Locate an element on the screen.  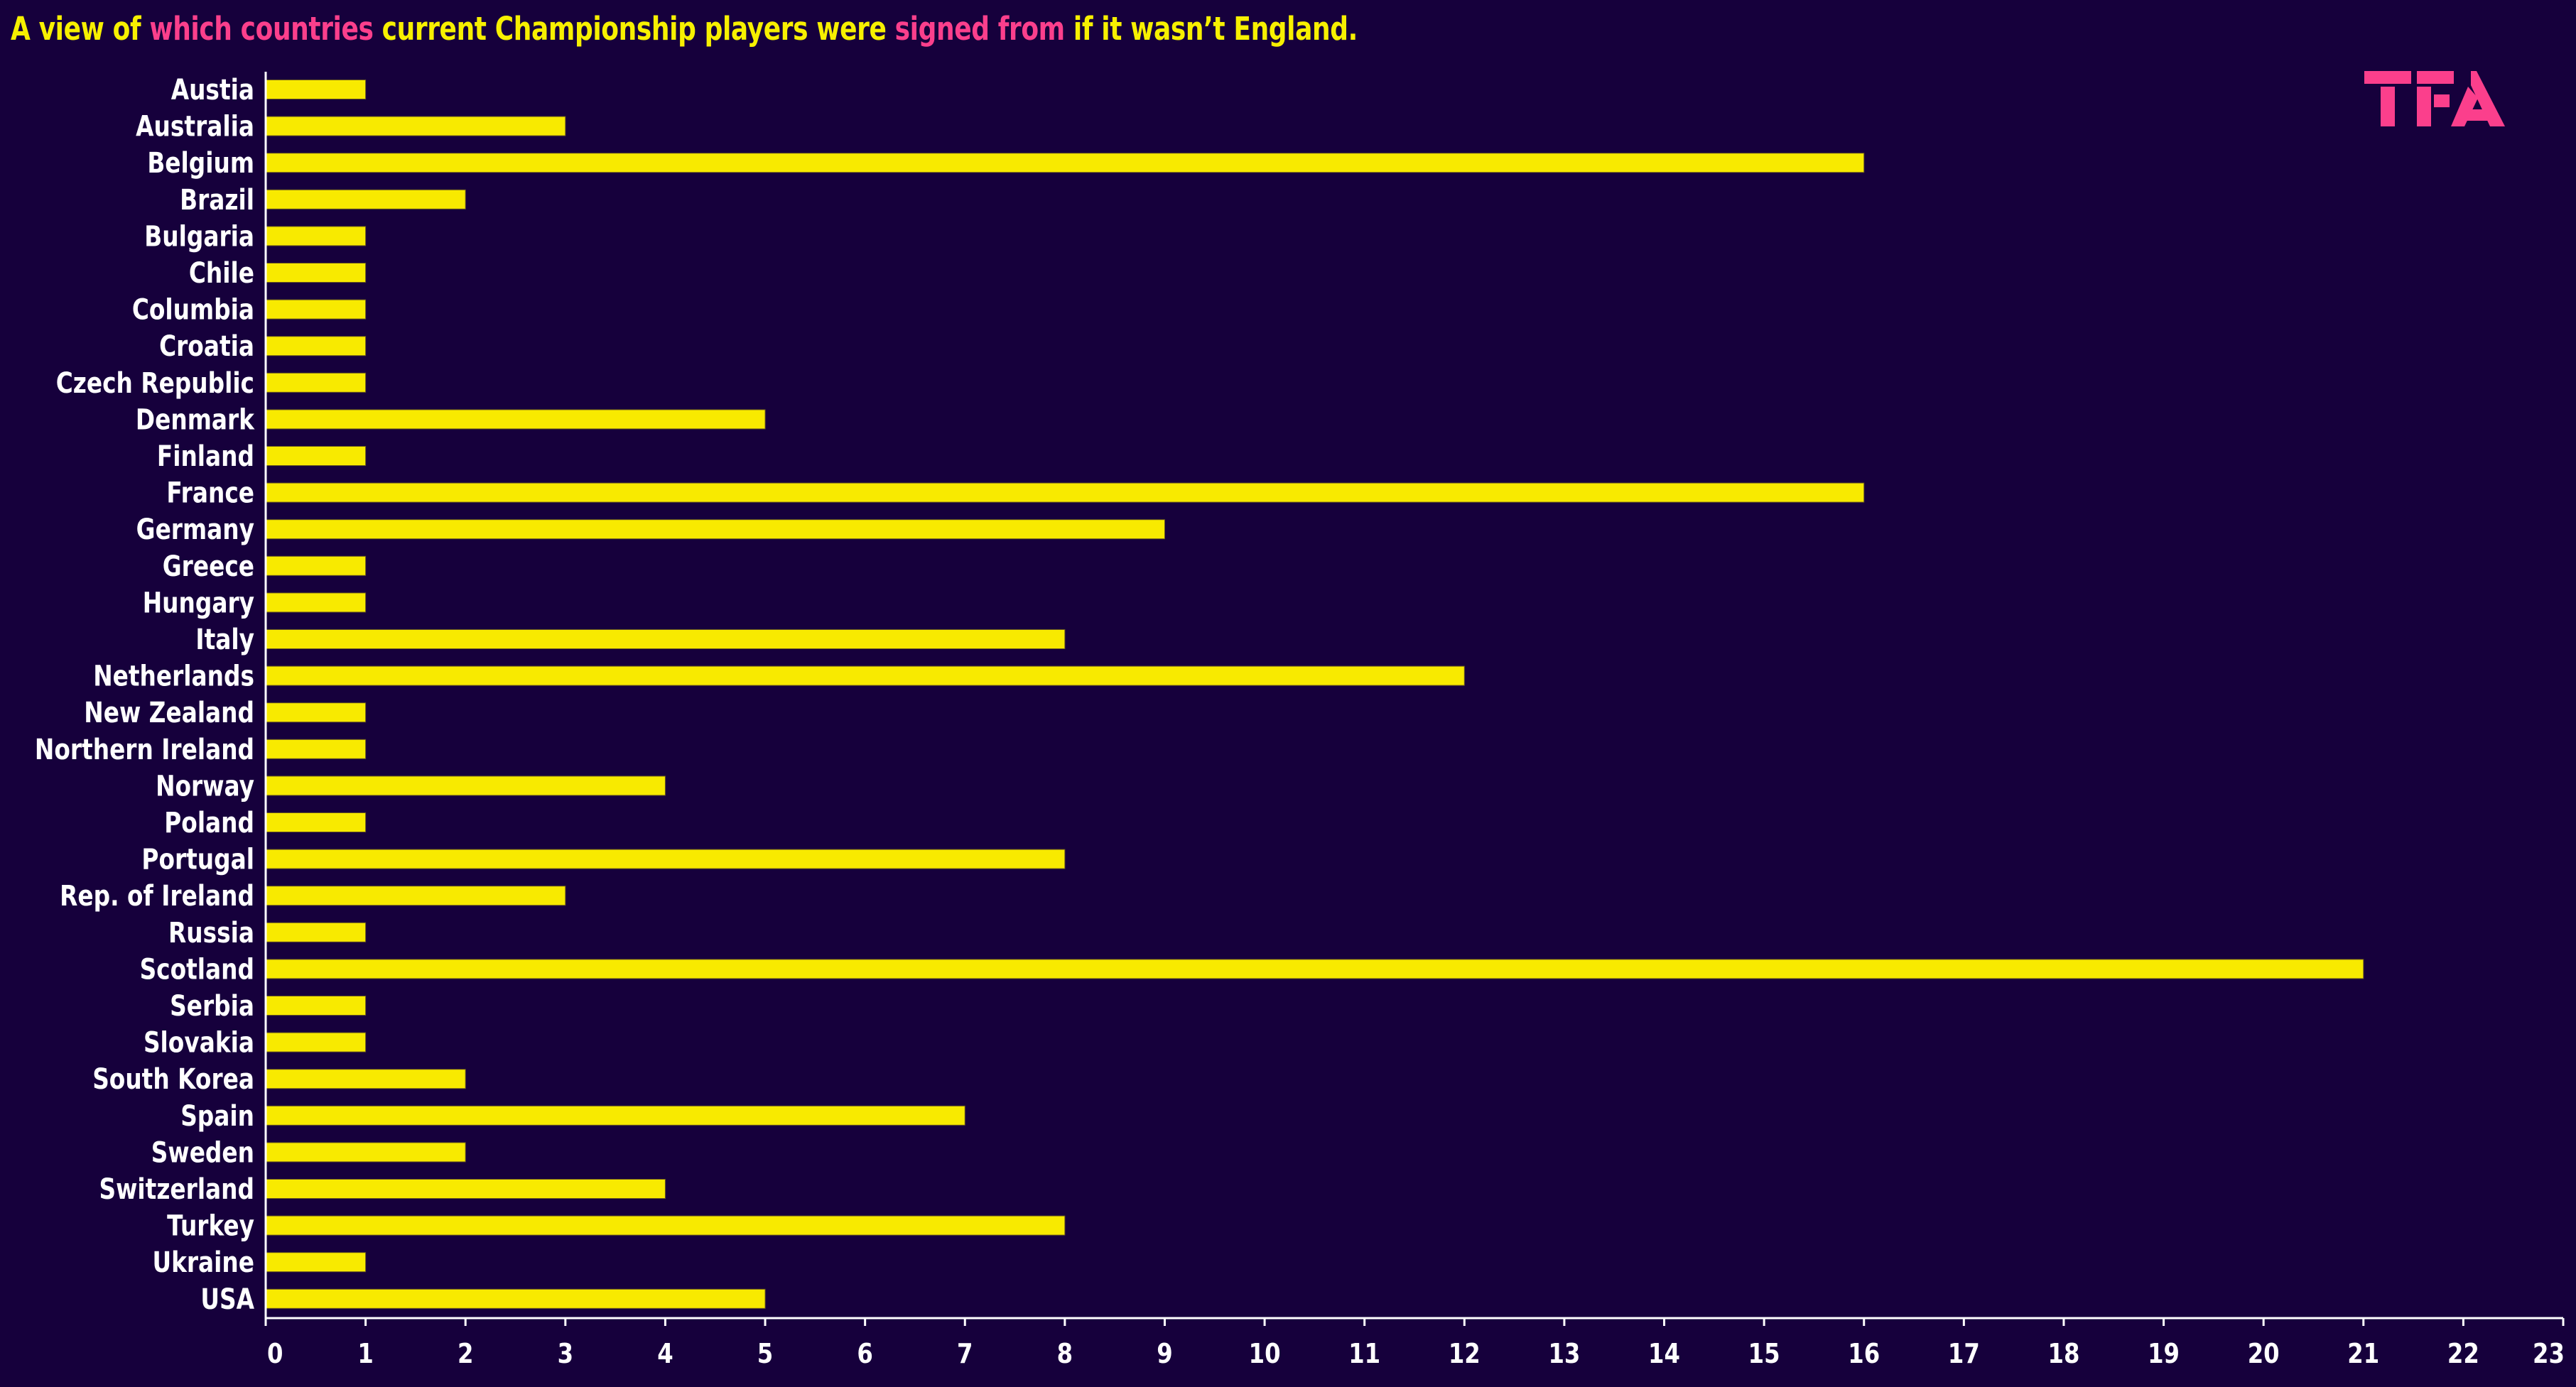
category-label: Portugal is located at coordinates (197, 859).